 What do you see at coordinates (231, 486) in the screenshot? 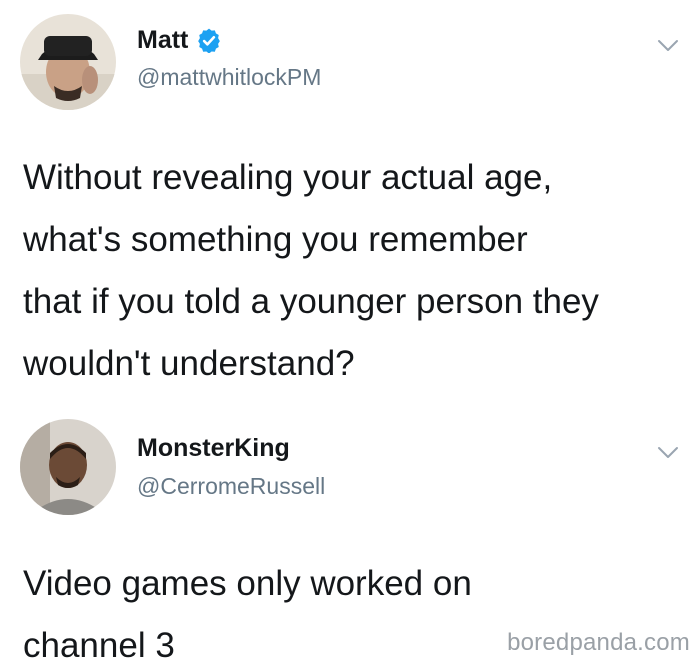
I see `user-handle: @CerromeRussell` at bounding box center [231, 486].